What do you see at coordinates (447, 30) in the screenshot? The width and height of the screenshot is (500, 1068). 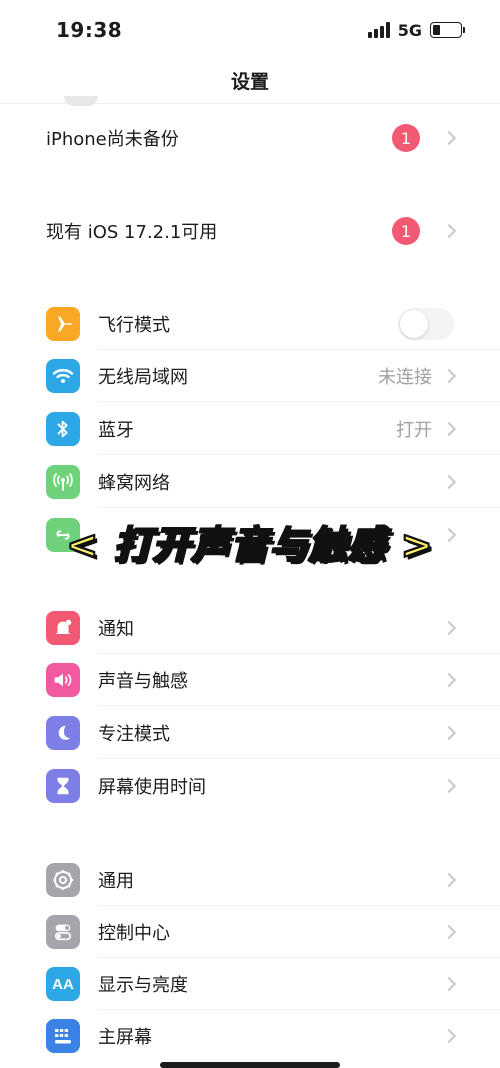 I see `battery-icon` at bounding box center [447, 30].